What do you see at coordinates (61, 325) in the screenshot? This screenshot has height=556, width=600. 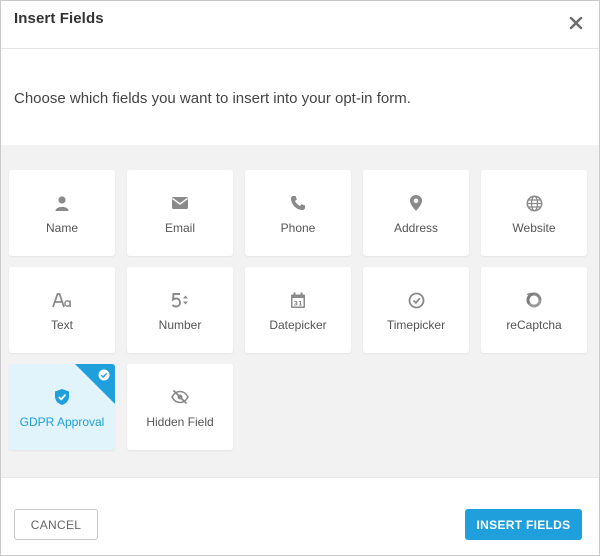 I see `field-tile-label: Text` at bounding box center [61, 325].